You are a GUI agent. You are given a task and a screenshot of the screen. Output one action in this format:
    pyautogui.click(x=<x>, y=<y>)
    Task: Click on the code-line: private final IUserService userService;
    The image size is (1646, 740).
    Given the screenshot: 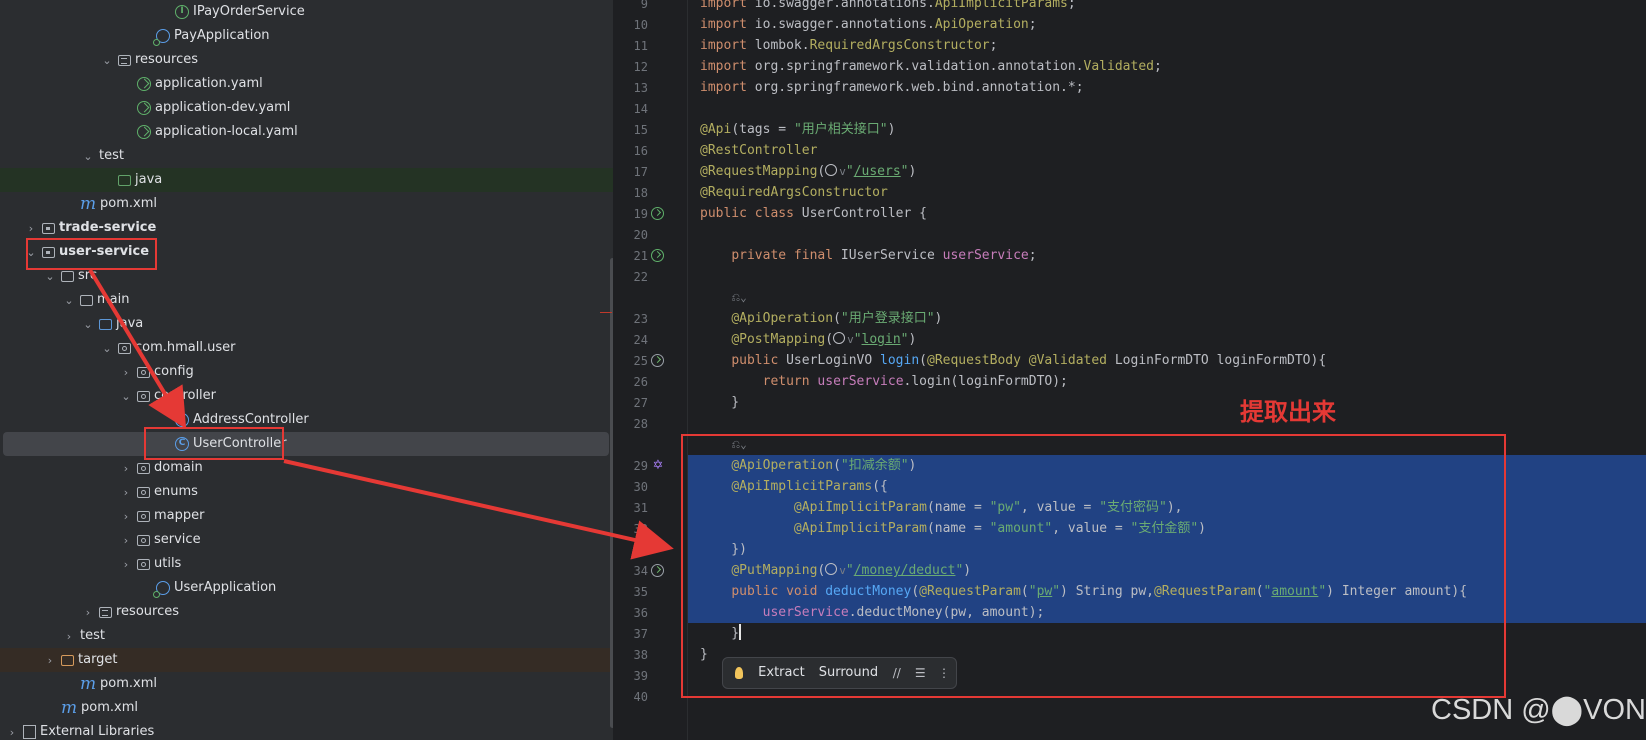 What is the action you would take?
    pyautogui.click(x=868, y=256)
    